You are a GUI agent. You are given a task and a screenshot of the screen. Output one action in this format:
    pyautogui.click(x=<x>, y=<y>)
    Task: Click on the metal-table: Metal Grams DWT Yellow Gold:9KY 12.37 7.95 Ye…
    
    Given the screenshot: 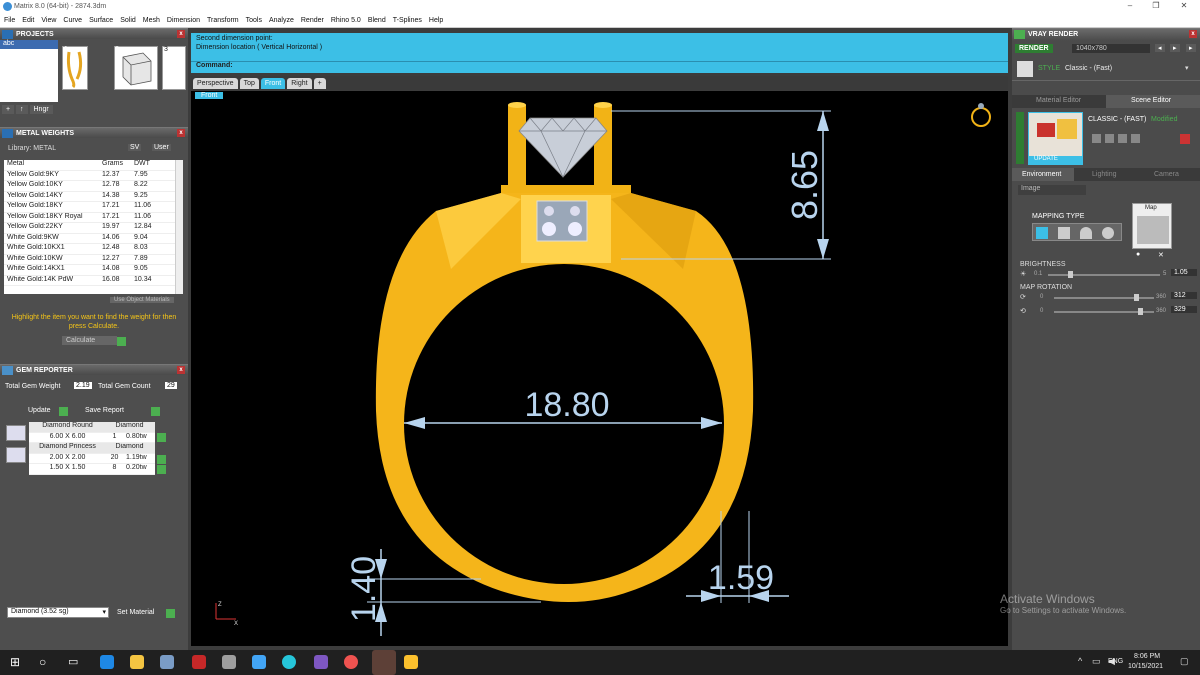 What is the action you would take?
    pyautogui.click(x=93, y=227)
    